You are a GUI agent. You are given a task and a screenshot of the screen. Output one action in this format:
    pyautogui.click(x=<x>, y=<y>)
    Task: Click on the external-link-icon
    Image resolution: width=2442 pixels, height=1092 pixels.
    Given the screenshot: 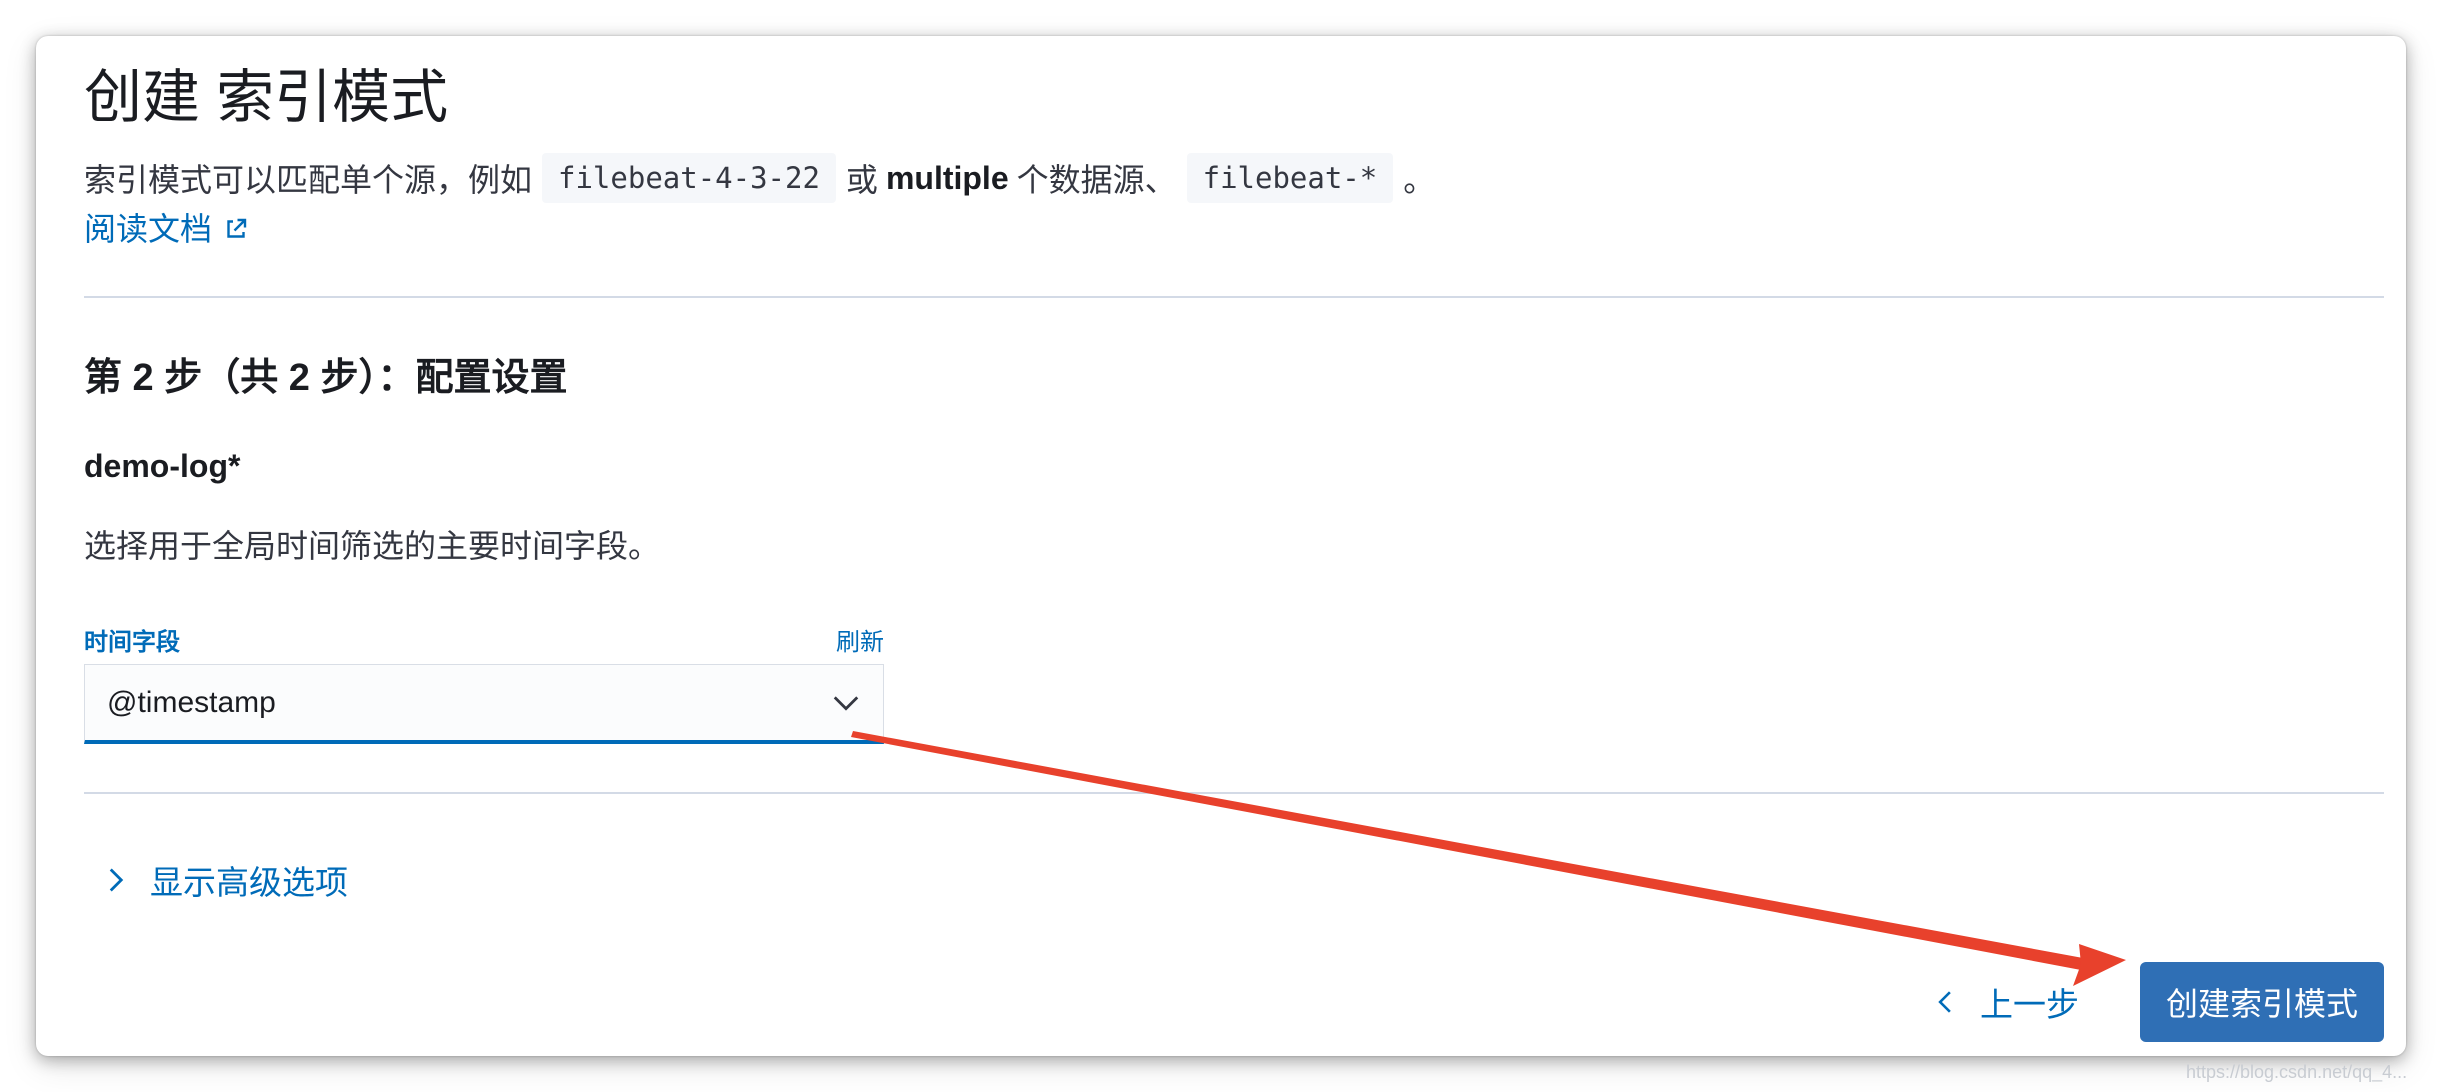 What is the action you would take?
    pyautogui.click(x=237, y=228)
    